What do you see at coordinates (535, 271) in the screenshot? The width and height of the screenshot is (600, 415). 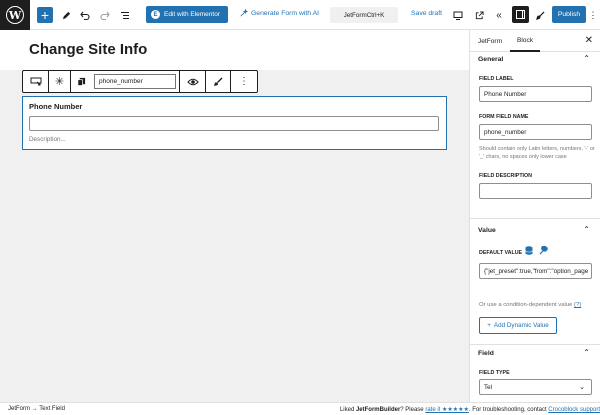 I see `default-value-input: {"jet_preset":true,"from":"option_page` at bounding box center [535, 271].